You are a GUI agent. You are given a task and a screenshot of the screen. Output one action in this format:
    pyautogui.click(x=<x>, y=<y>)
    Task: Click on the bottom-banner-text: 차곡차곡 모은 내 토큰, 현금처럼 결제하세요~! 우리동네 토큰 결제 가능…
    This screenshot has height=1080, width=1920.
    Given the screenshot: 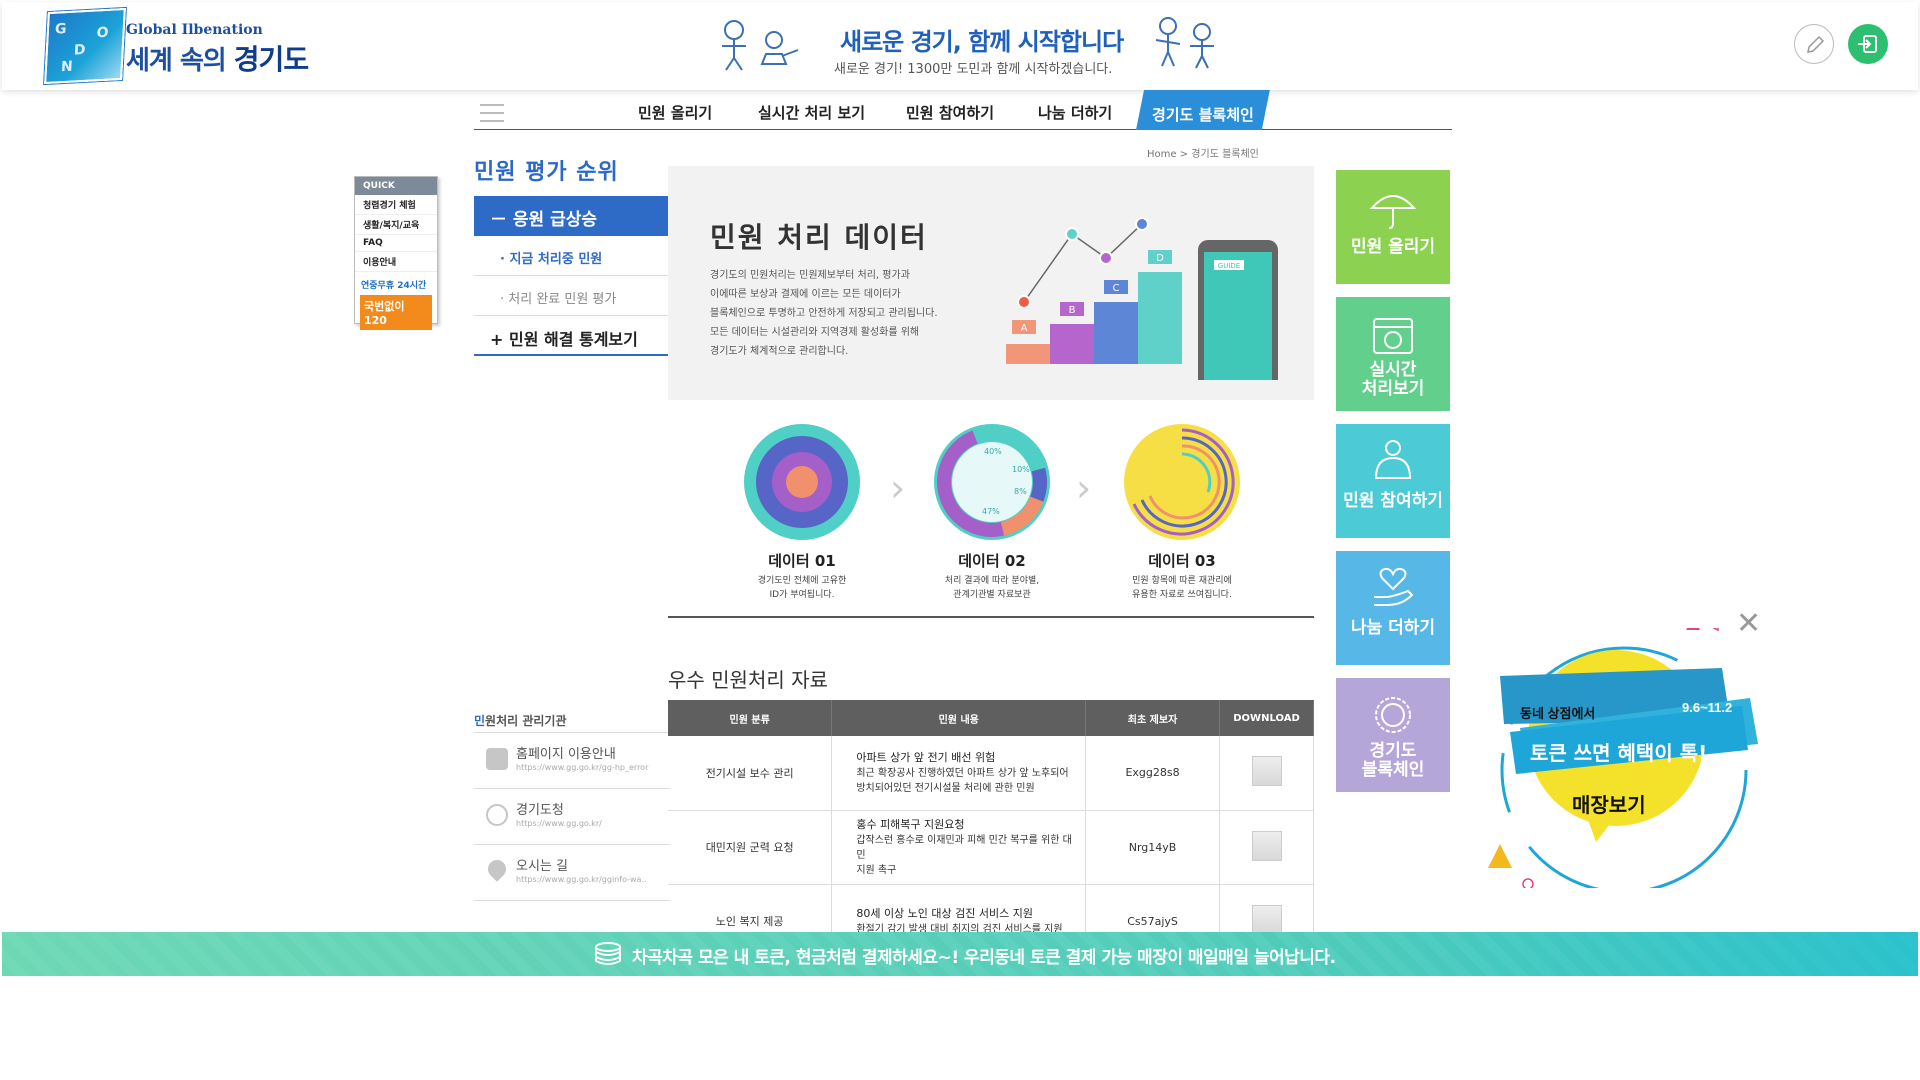 What is the action you would take?
    pyautogui.click(x=984, y=958)
    